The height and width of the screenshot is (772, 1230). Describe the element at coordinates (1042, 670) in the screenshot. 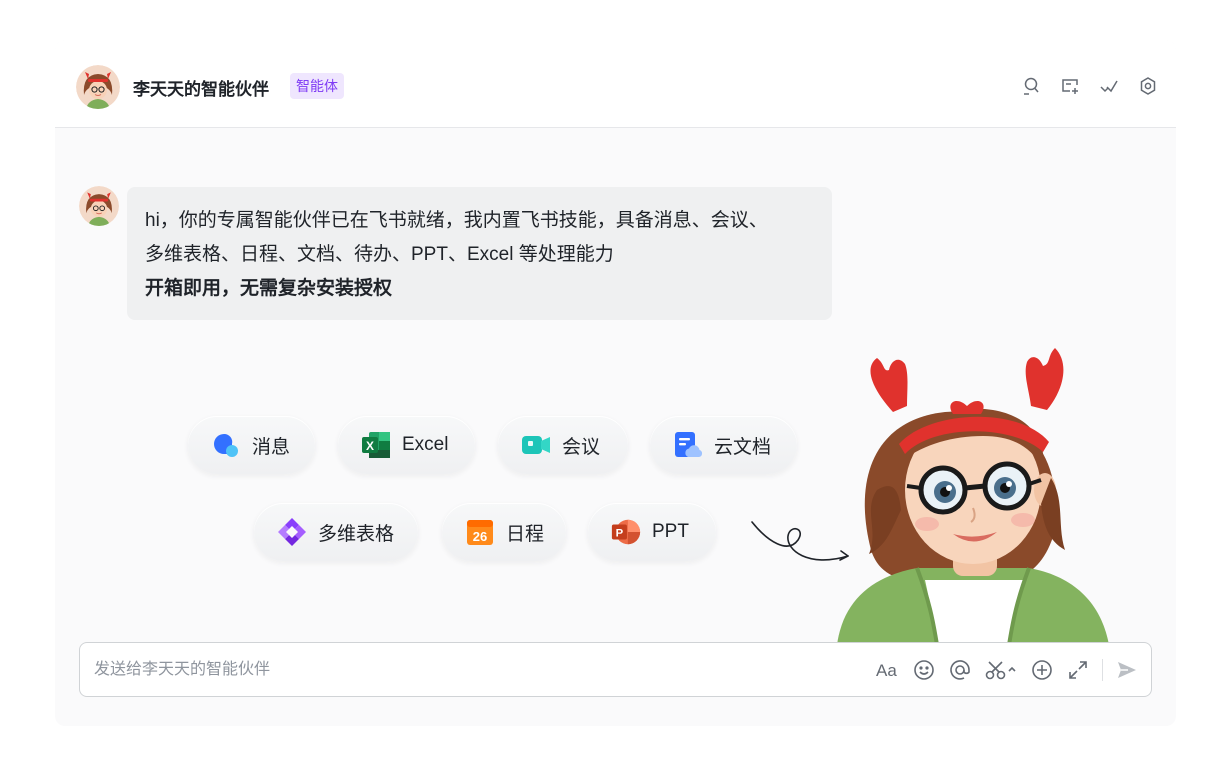

I see `add-icon` at that location.